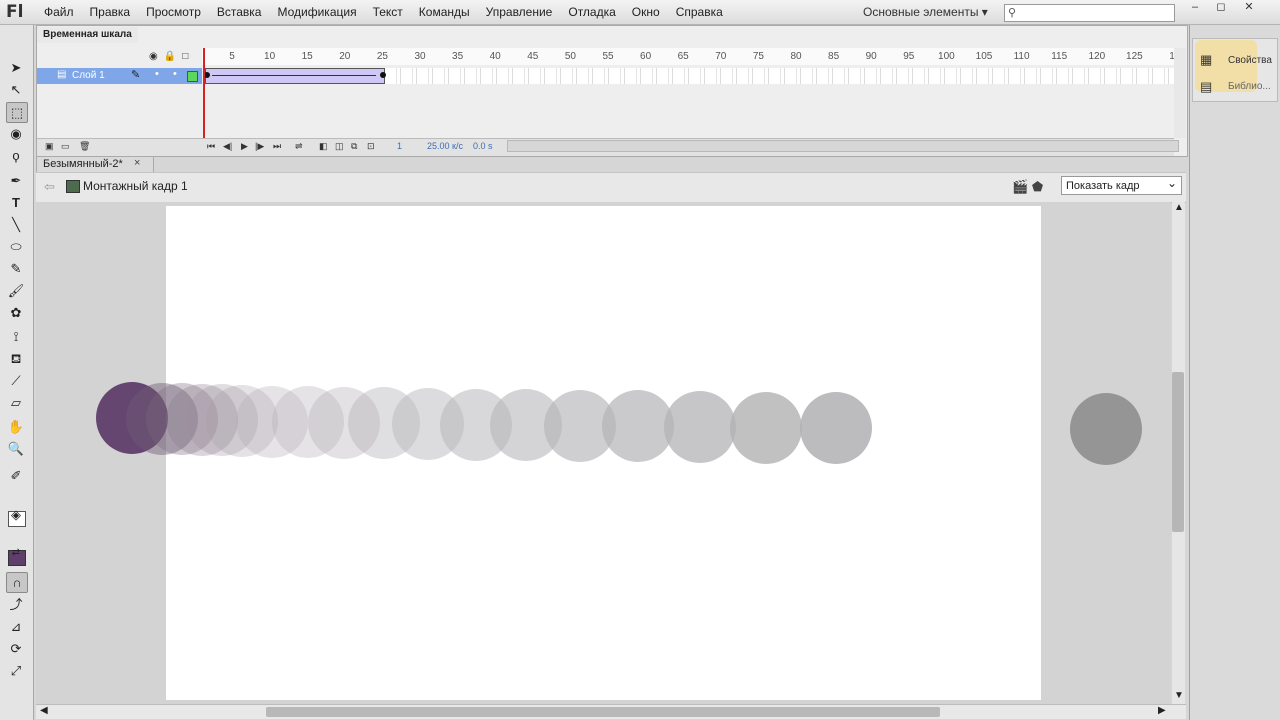  I want to click on swap-colors-icon: ⇄, so click(16, 552).